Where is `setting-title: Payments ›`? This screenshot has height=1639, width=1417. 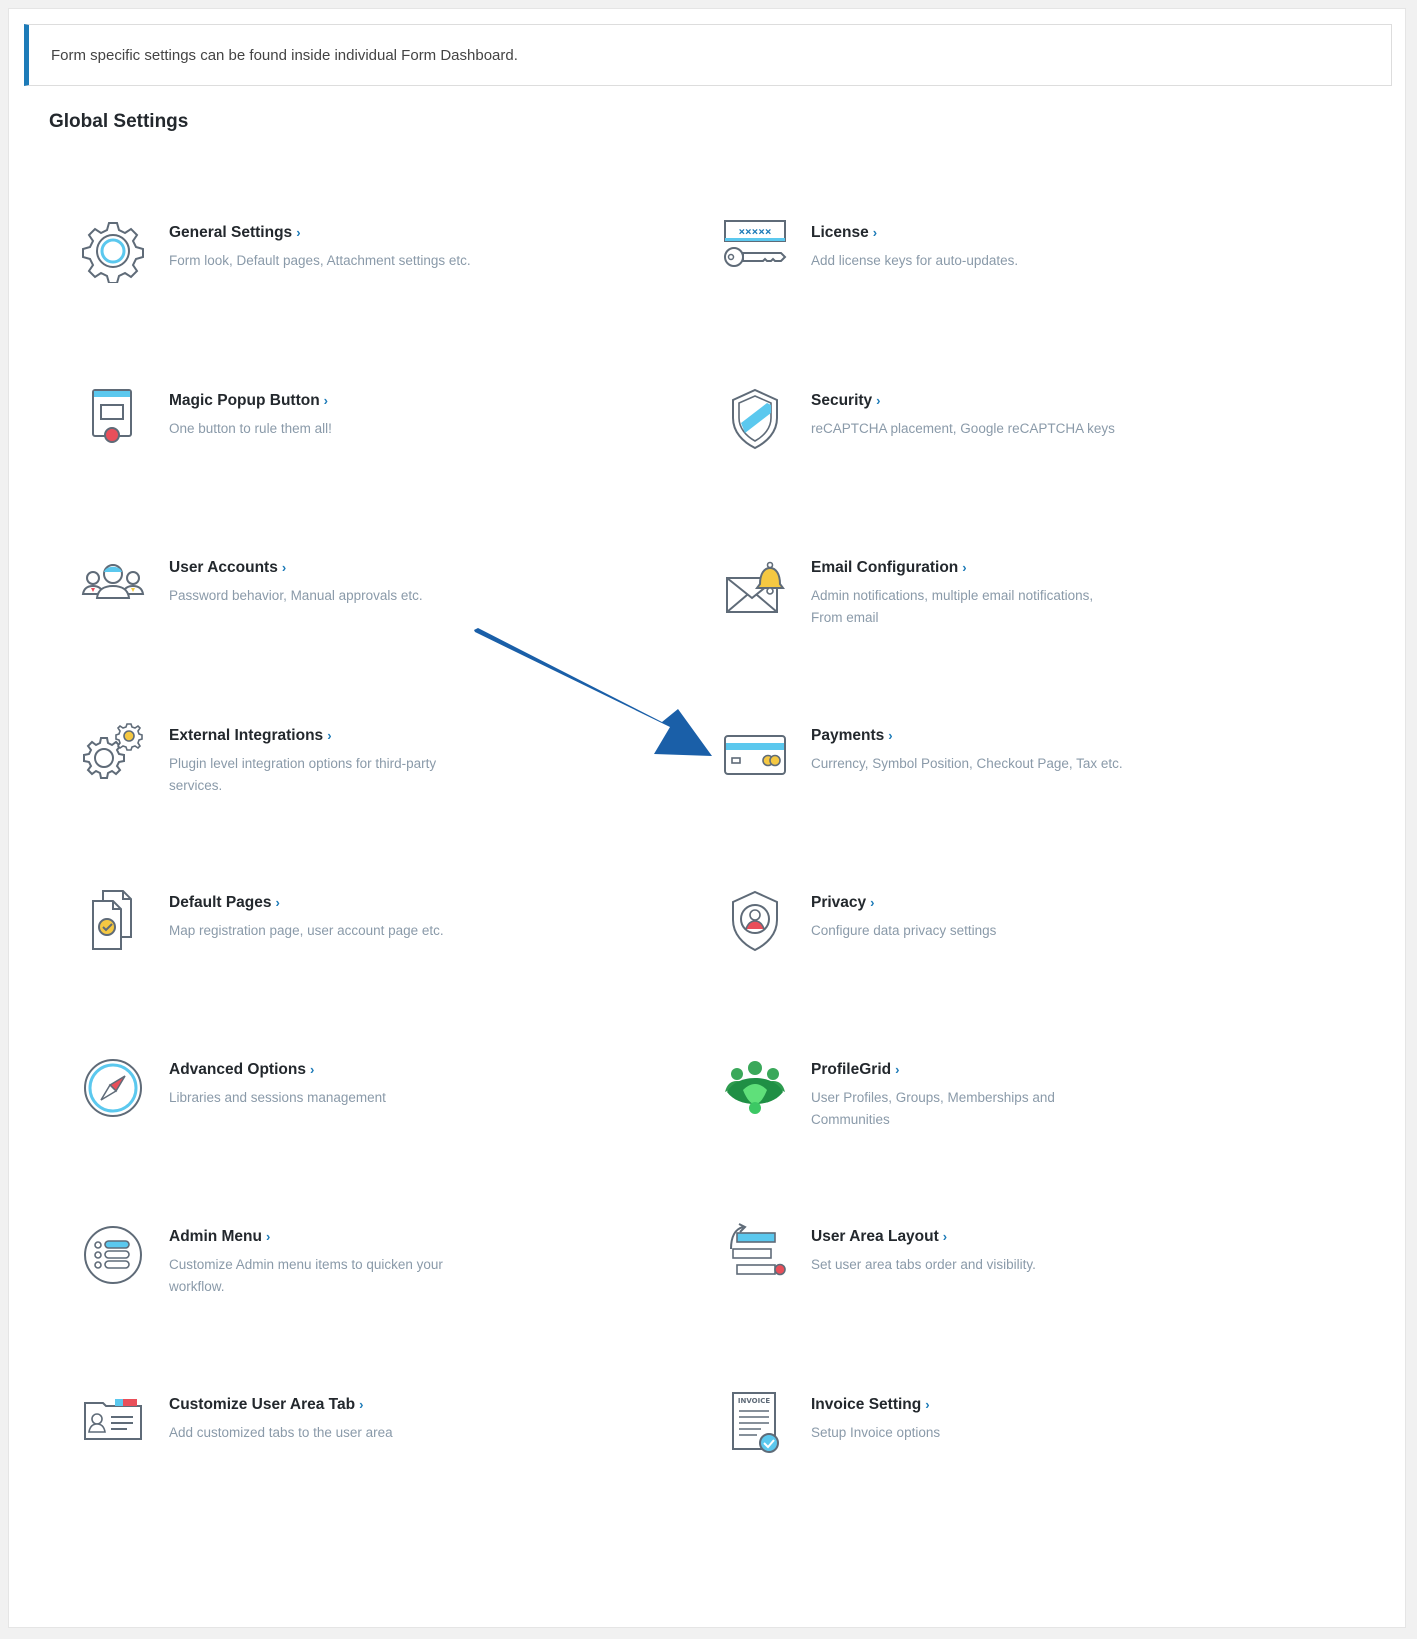
setting-title: Payments › is located at coordinates (852, 736).